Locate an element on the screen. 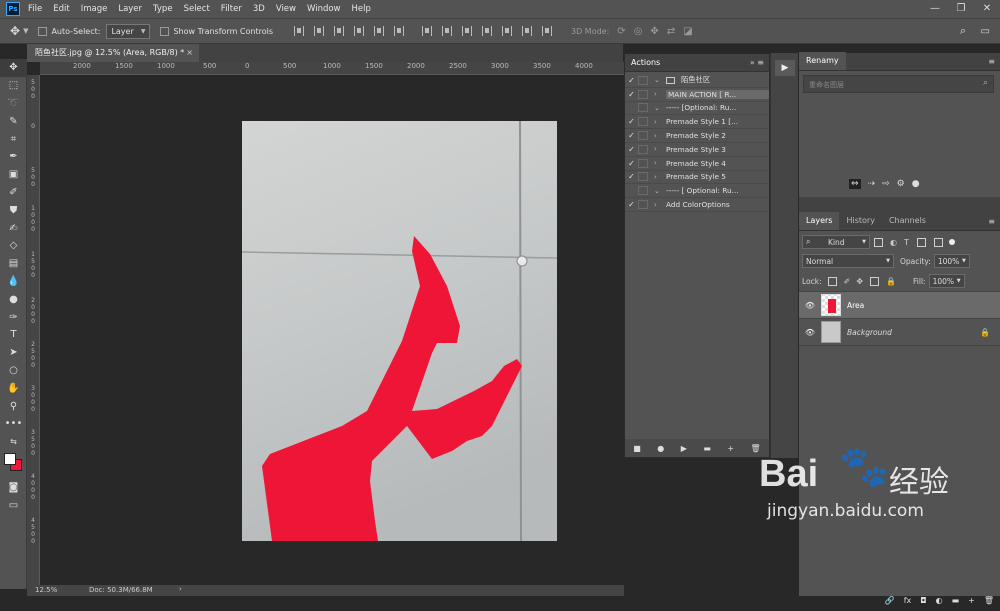 The image size is (1000, 611). align-left-icon is located at coordinates (359, 31).